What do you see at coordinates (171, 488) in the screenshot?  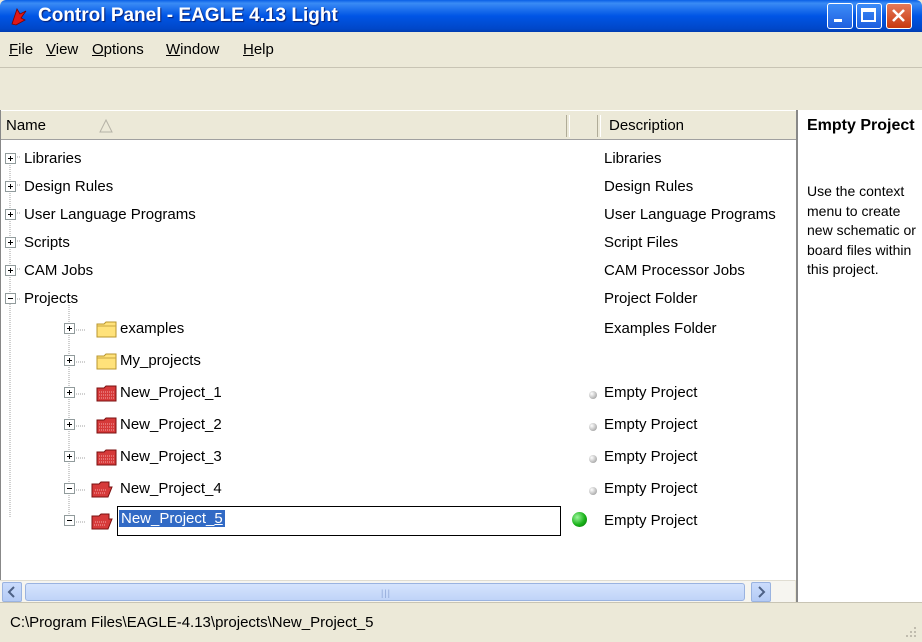 I see `tree-item-label: New_Project_4` at bounding box center [171, 488].